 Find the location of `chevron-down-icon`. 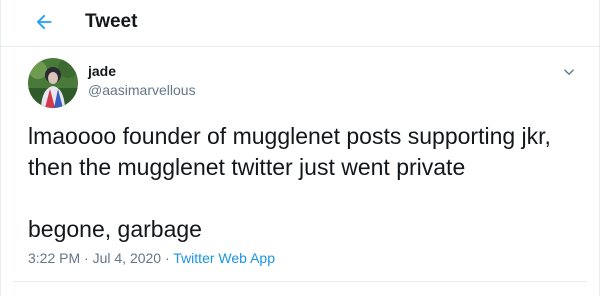

chevron-down-icon is located at coordinates (569, 72).